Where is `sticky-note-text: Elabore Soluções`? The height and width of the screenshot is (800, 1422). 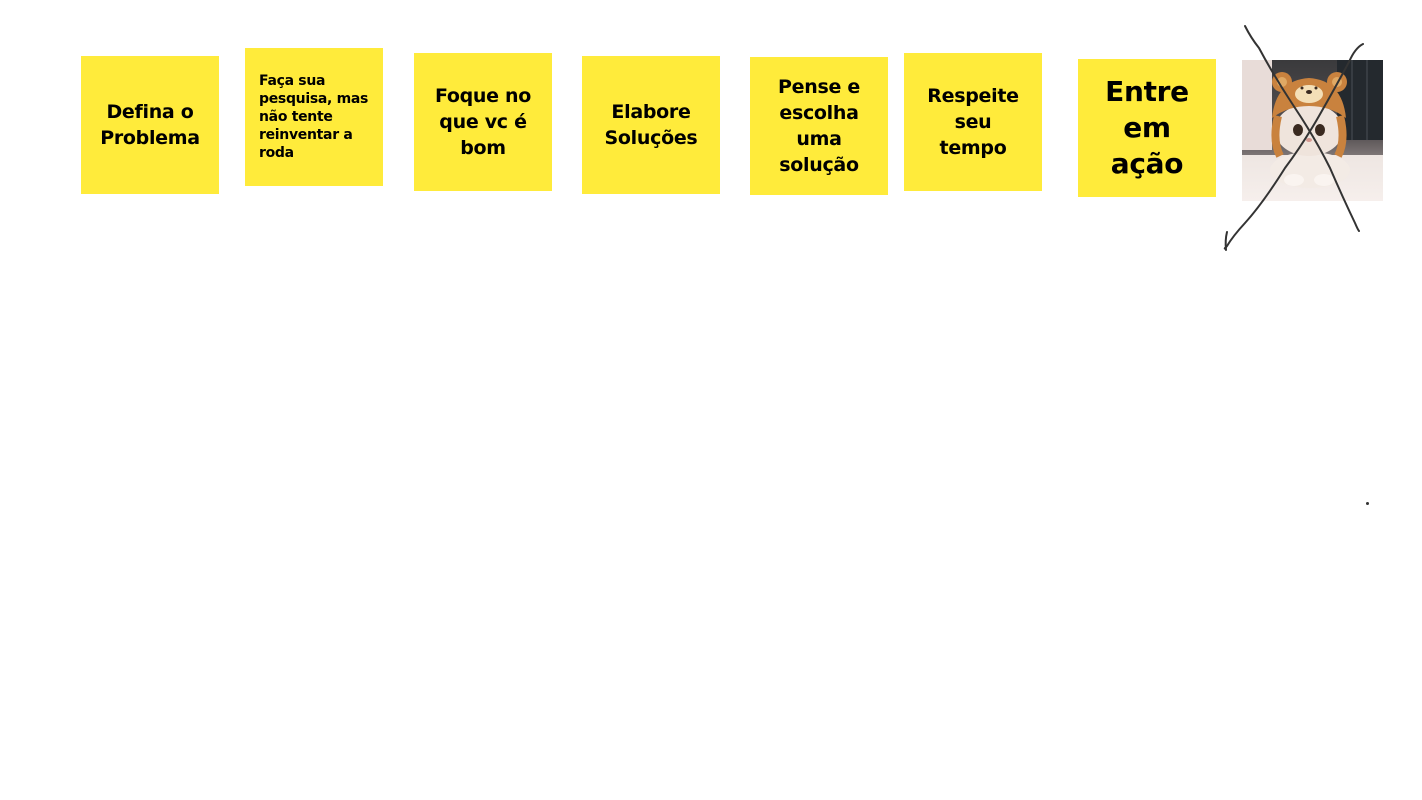 sticky-note-text: Elabore Soluções is located at coordinates (651, 125).